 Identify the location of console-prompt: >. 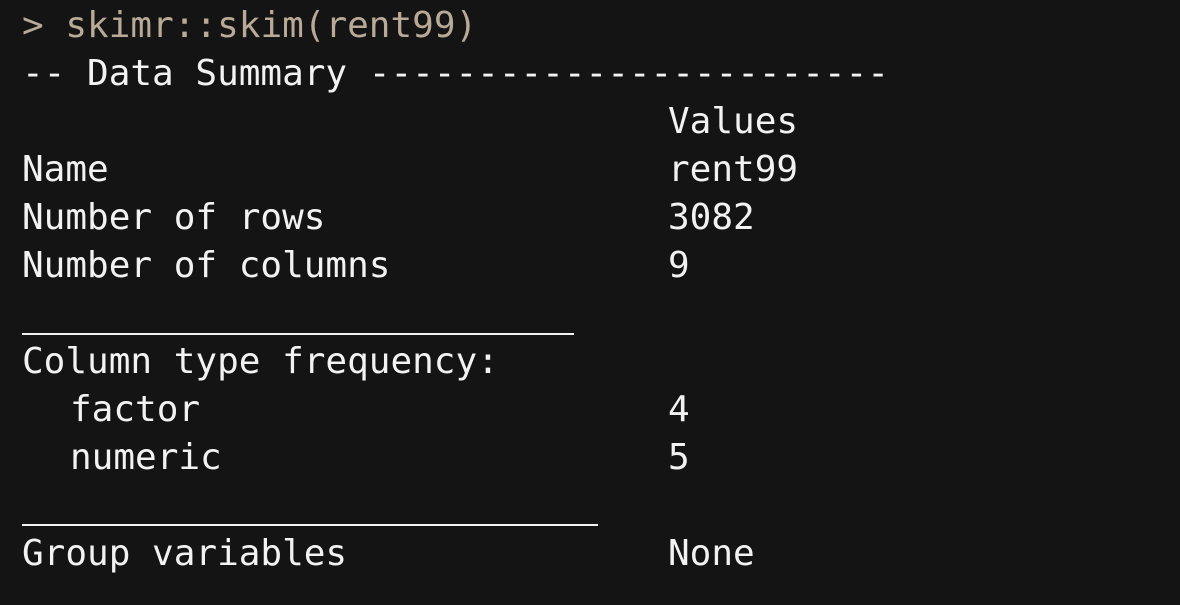
(33, 25).